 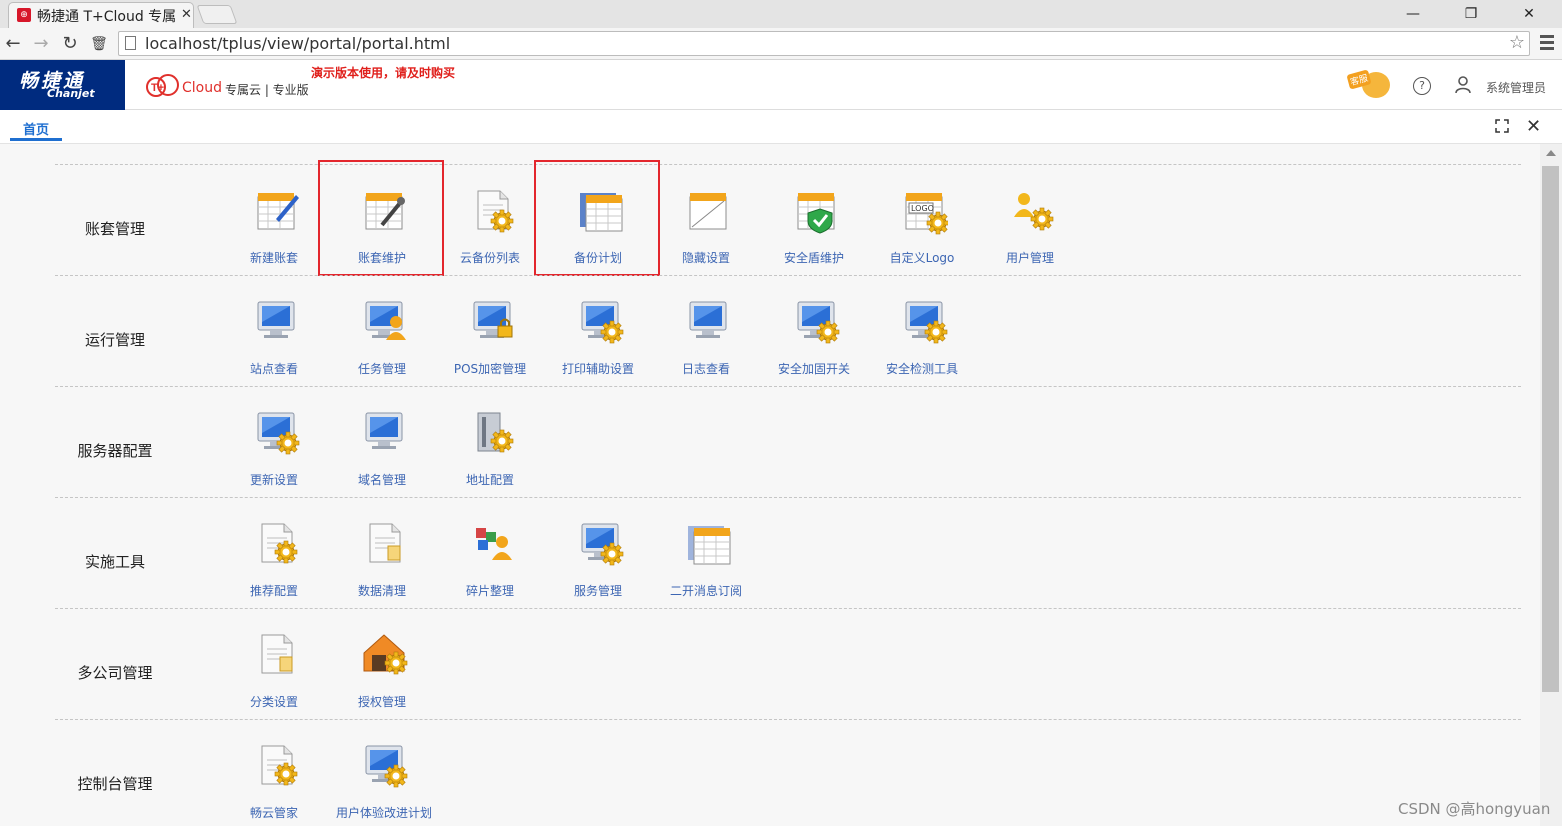 What do you see at coordinates (1550, 429) in the screenshot?
I see `scrollbar-thumb` at bounding box center [1550, 429].